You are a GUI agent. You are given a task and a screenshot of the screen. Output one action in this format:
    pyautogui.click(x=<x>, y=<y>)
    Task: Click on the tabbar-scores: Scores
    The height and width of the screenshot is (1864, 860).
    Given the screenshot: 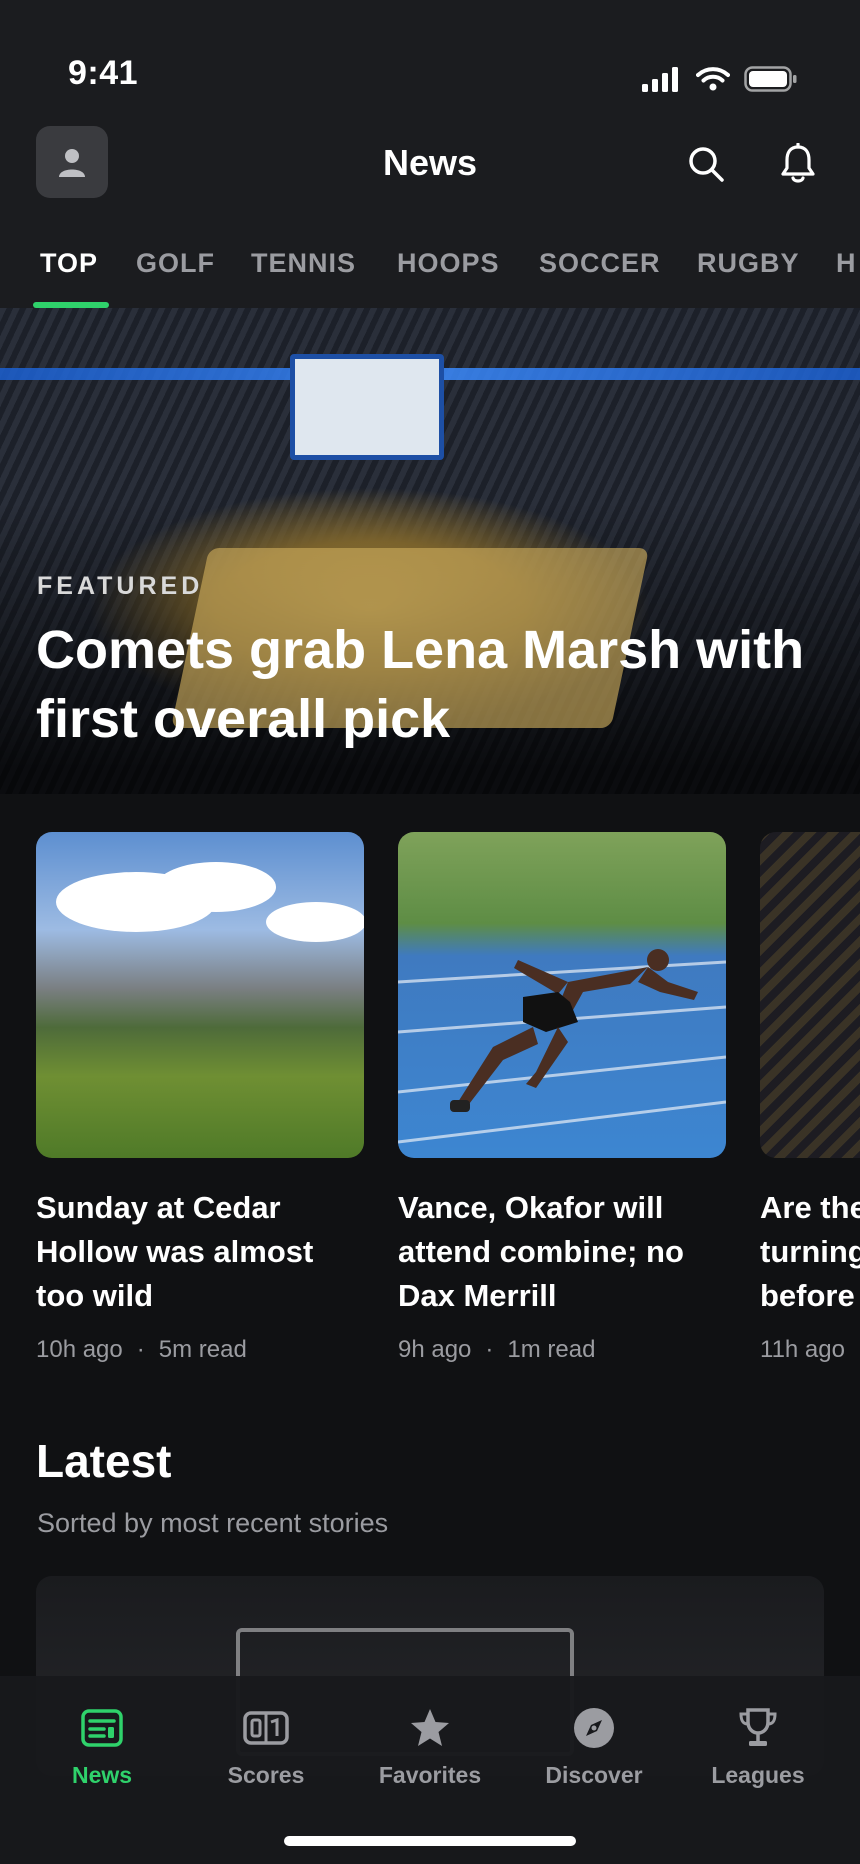 What is the action you would take?
    pyautogui.click(x=266, y=1746)
    